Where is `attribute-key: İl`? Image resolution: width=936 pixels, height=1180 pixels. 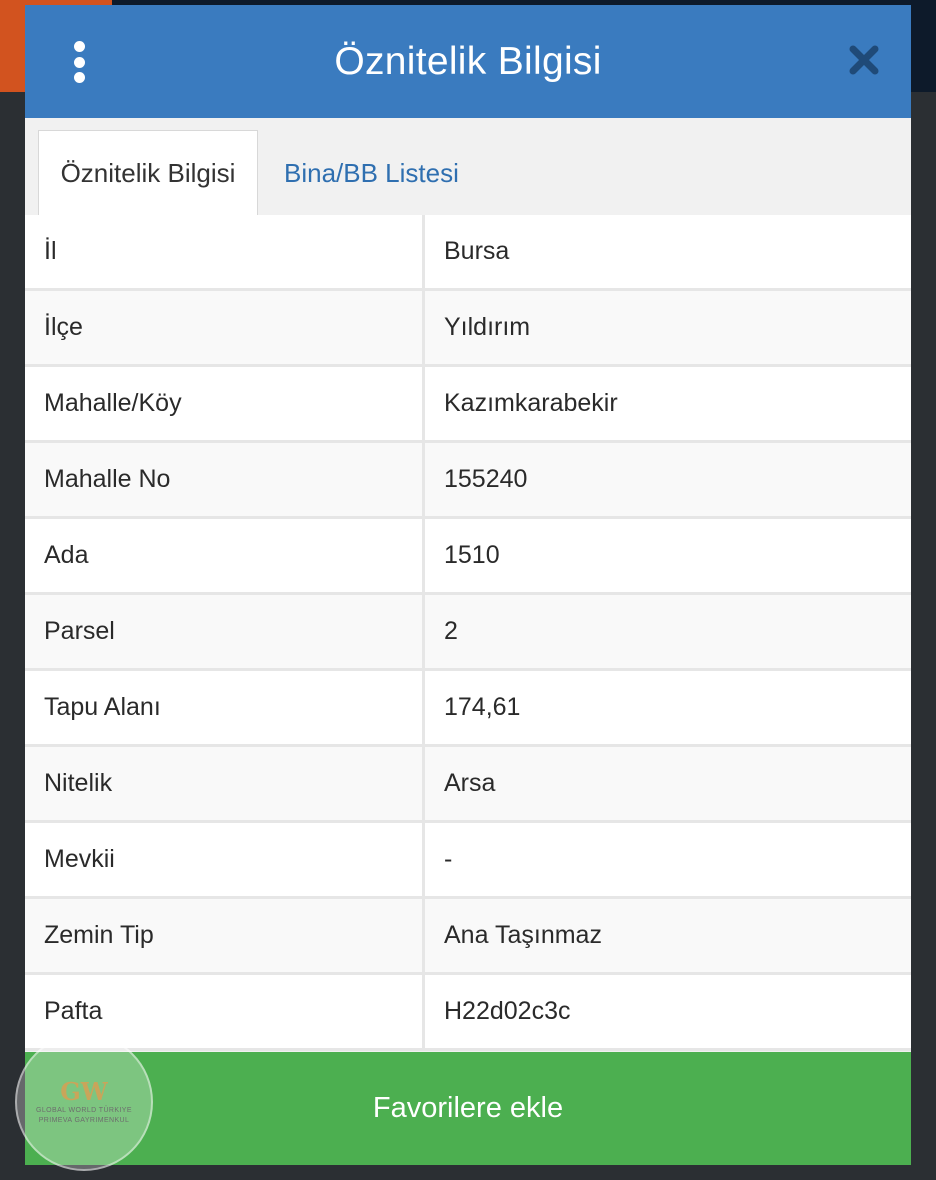 attribute-key: İl is located at coordinates (225, 253).